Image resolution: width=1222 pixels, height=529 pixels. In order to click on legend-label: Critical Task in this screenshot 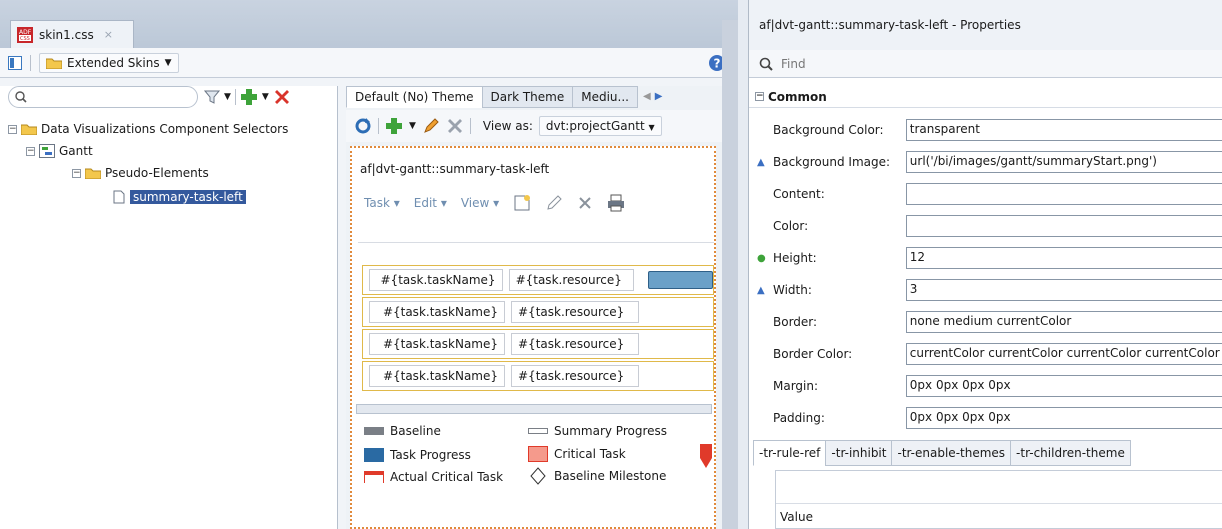, I will do `click(590, 454)`.